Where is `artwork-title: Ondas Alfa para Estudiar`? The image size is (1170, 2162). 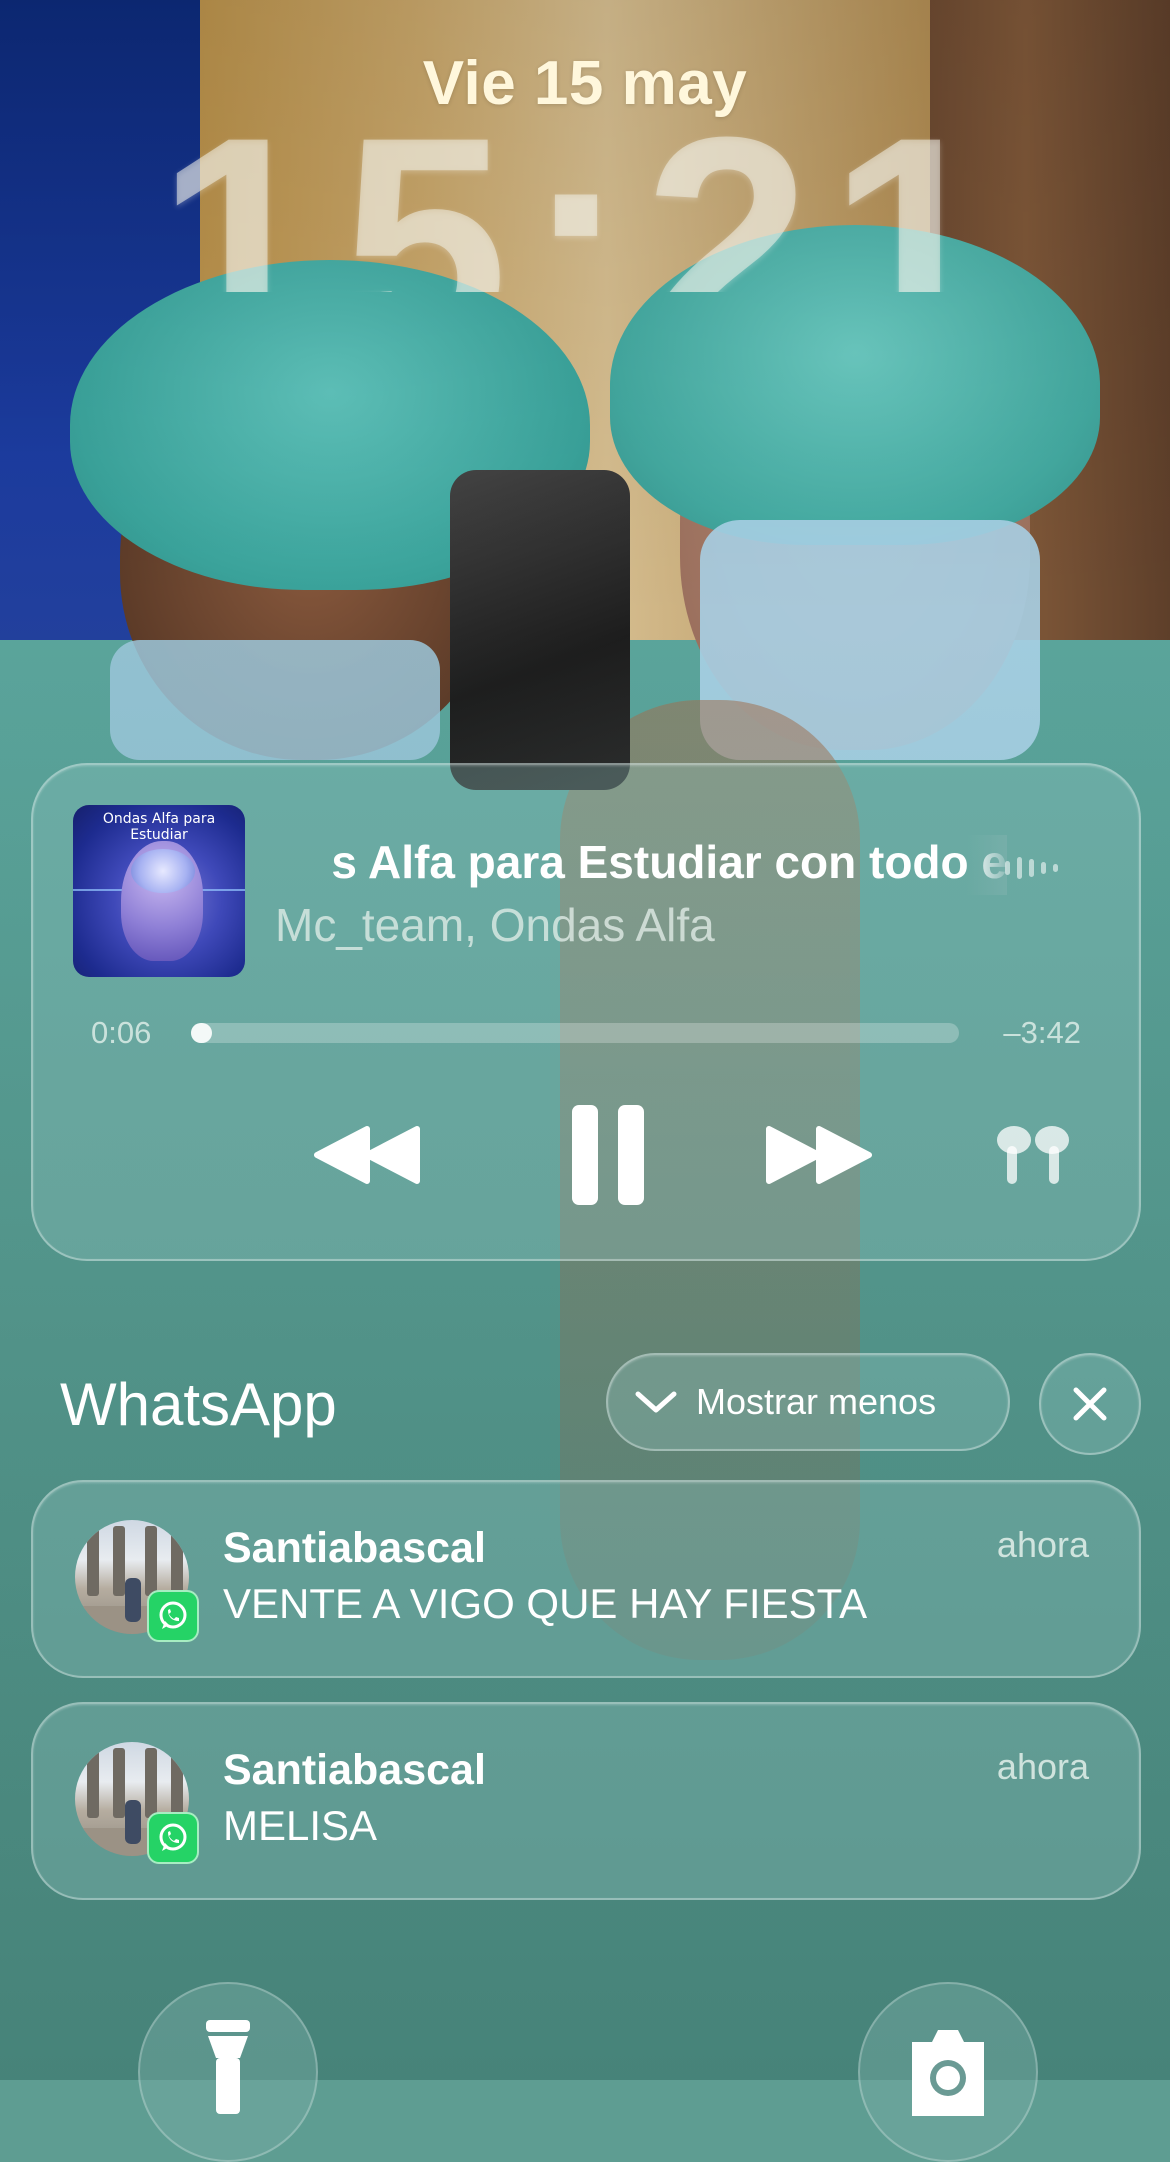
artwork-title: Ondas Alfa para Estudiar is located at coordinates (159, 827).